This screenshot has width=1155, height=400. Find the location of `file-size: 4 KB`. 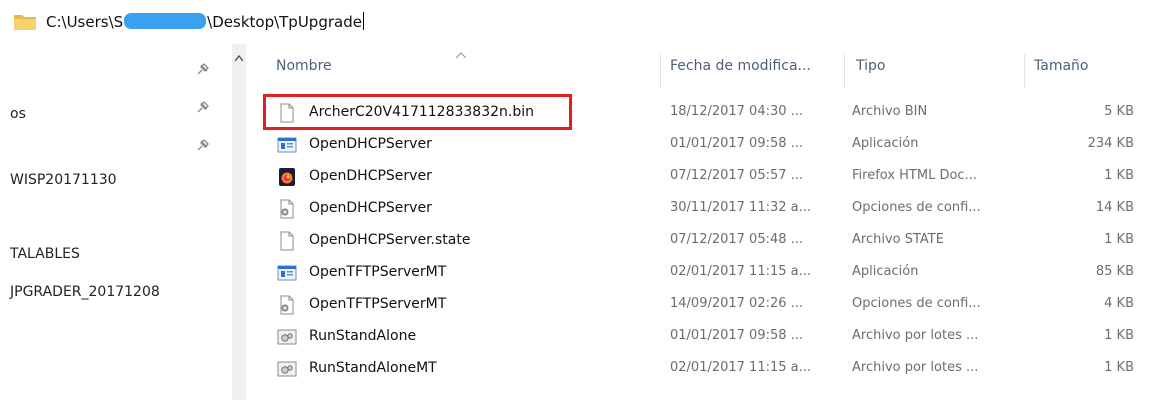

file-size: 4 KB is located at coordinates (1119, 303).